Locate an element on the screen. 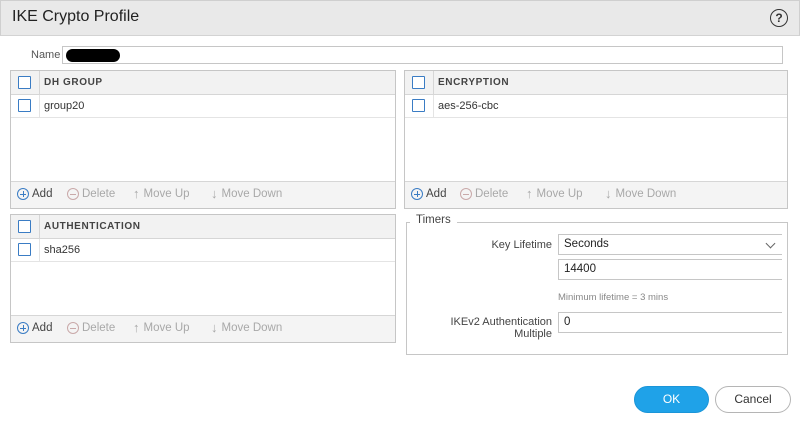  key-lifetime-label: Key Lifetime is located at coordinates (521, 245).